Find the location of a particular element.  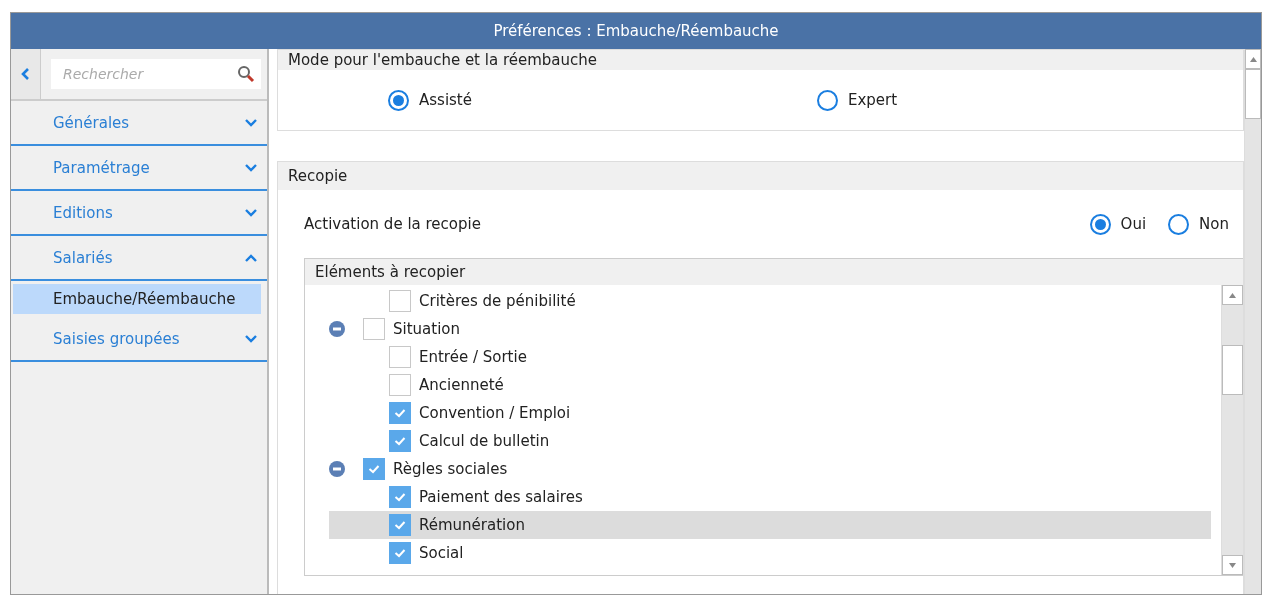

sidebar-item-label: Paramétrage is located at coordinates (101, 167).